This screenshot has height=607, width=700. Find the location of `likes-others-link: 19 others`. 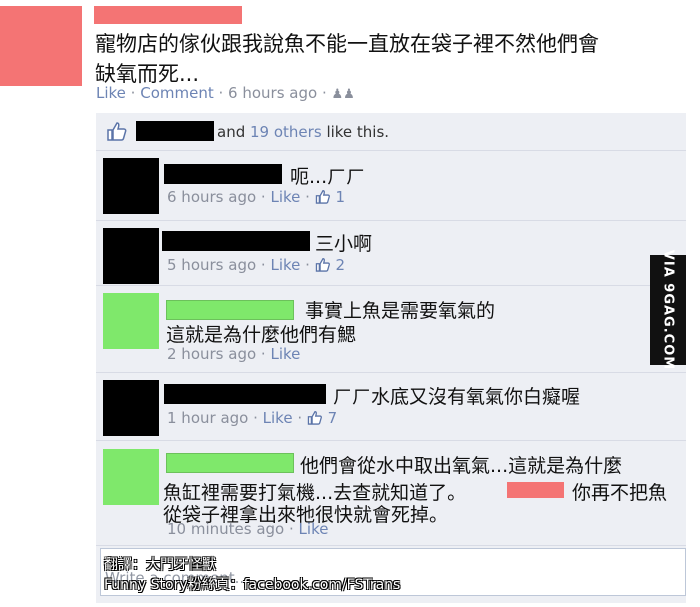

likes-others-link: 19 others is located at coordinates (286, 132).